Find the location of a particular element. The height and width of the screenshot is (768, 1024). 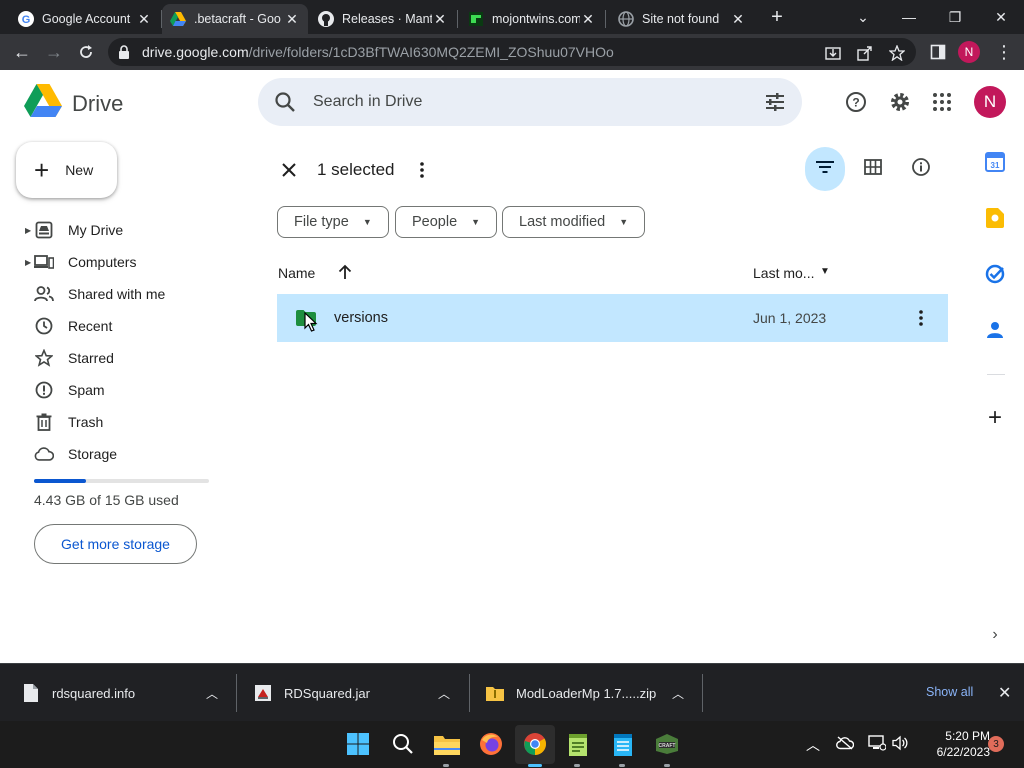

browser-profile-avatar: N is located at coordinates (969, 52).